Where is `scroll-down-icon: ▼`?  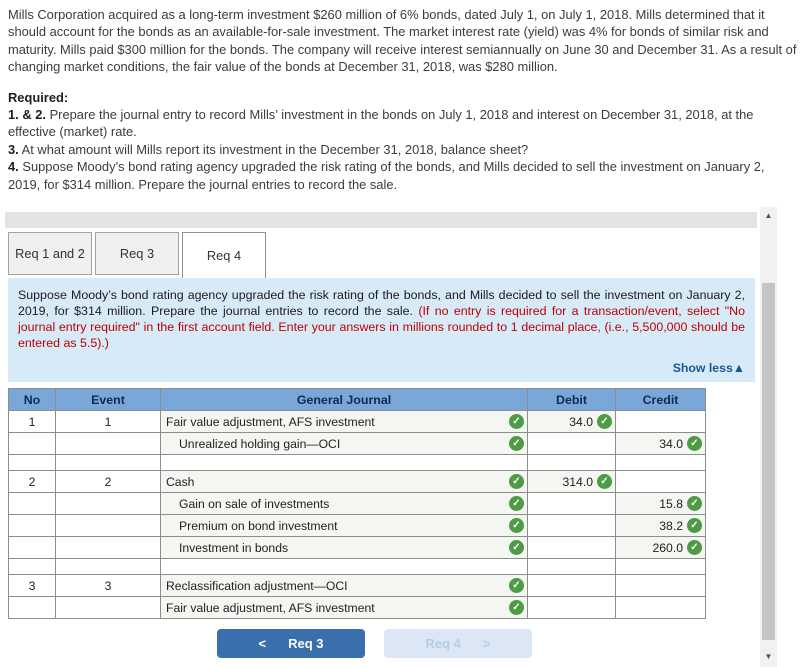 scroll-down-icon: ▼ is located at coordinates (768, 657).